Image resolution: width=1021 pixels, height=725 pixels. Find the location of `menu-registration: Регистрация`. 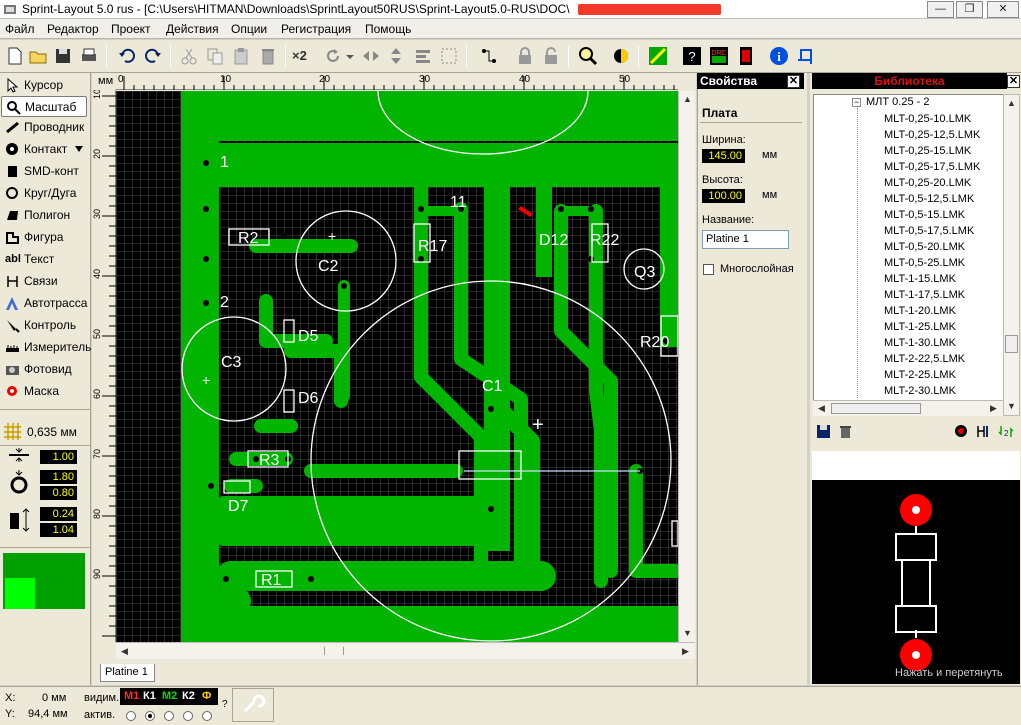

menu-registration: Регистрация is located at coordinates (316, 29).